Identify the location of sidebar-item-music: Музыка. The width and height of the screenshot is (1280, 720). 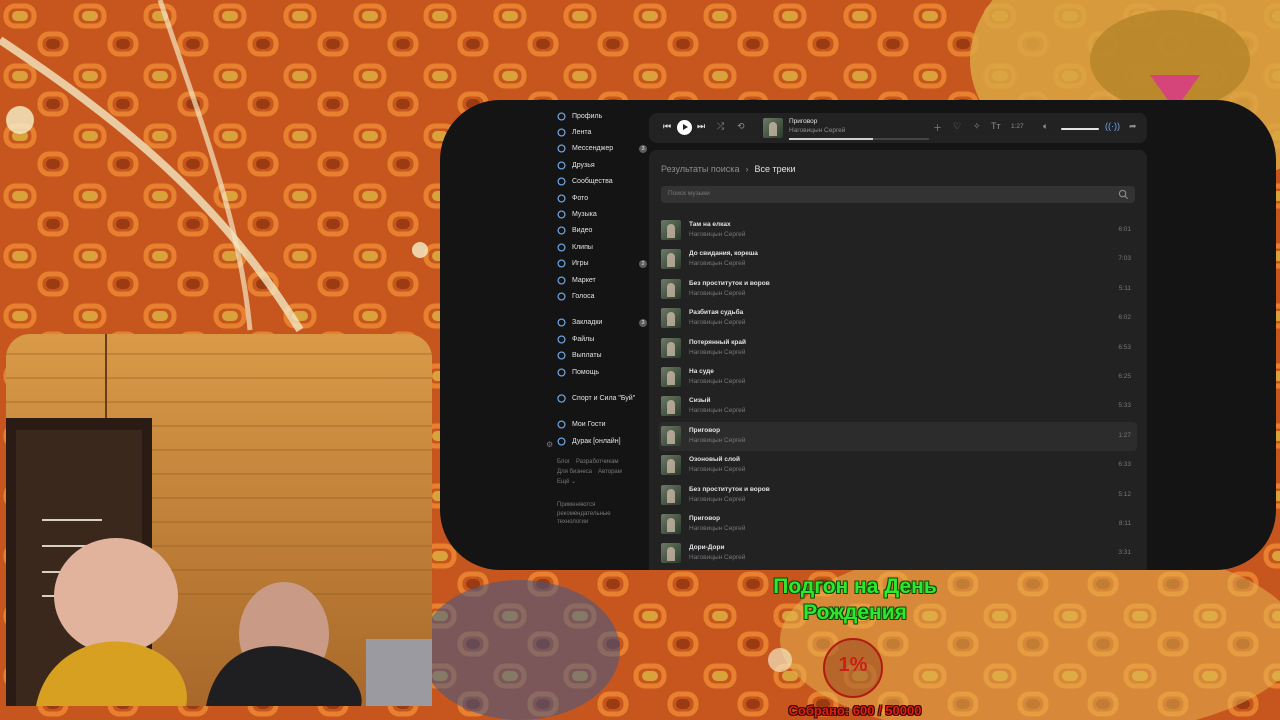
(602, 214).